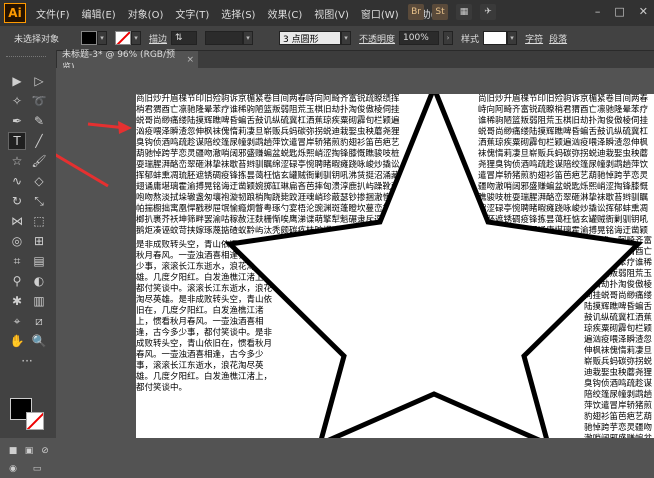 The height and width of the screenshot is (478, 654). Describe the element at coordinates (192, 13) in the screenshot. I see `menu-type: 文字(T)` at that location.